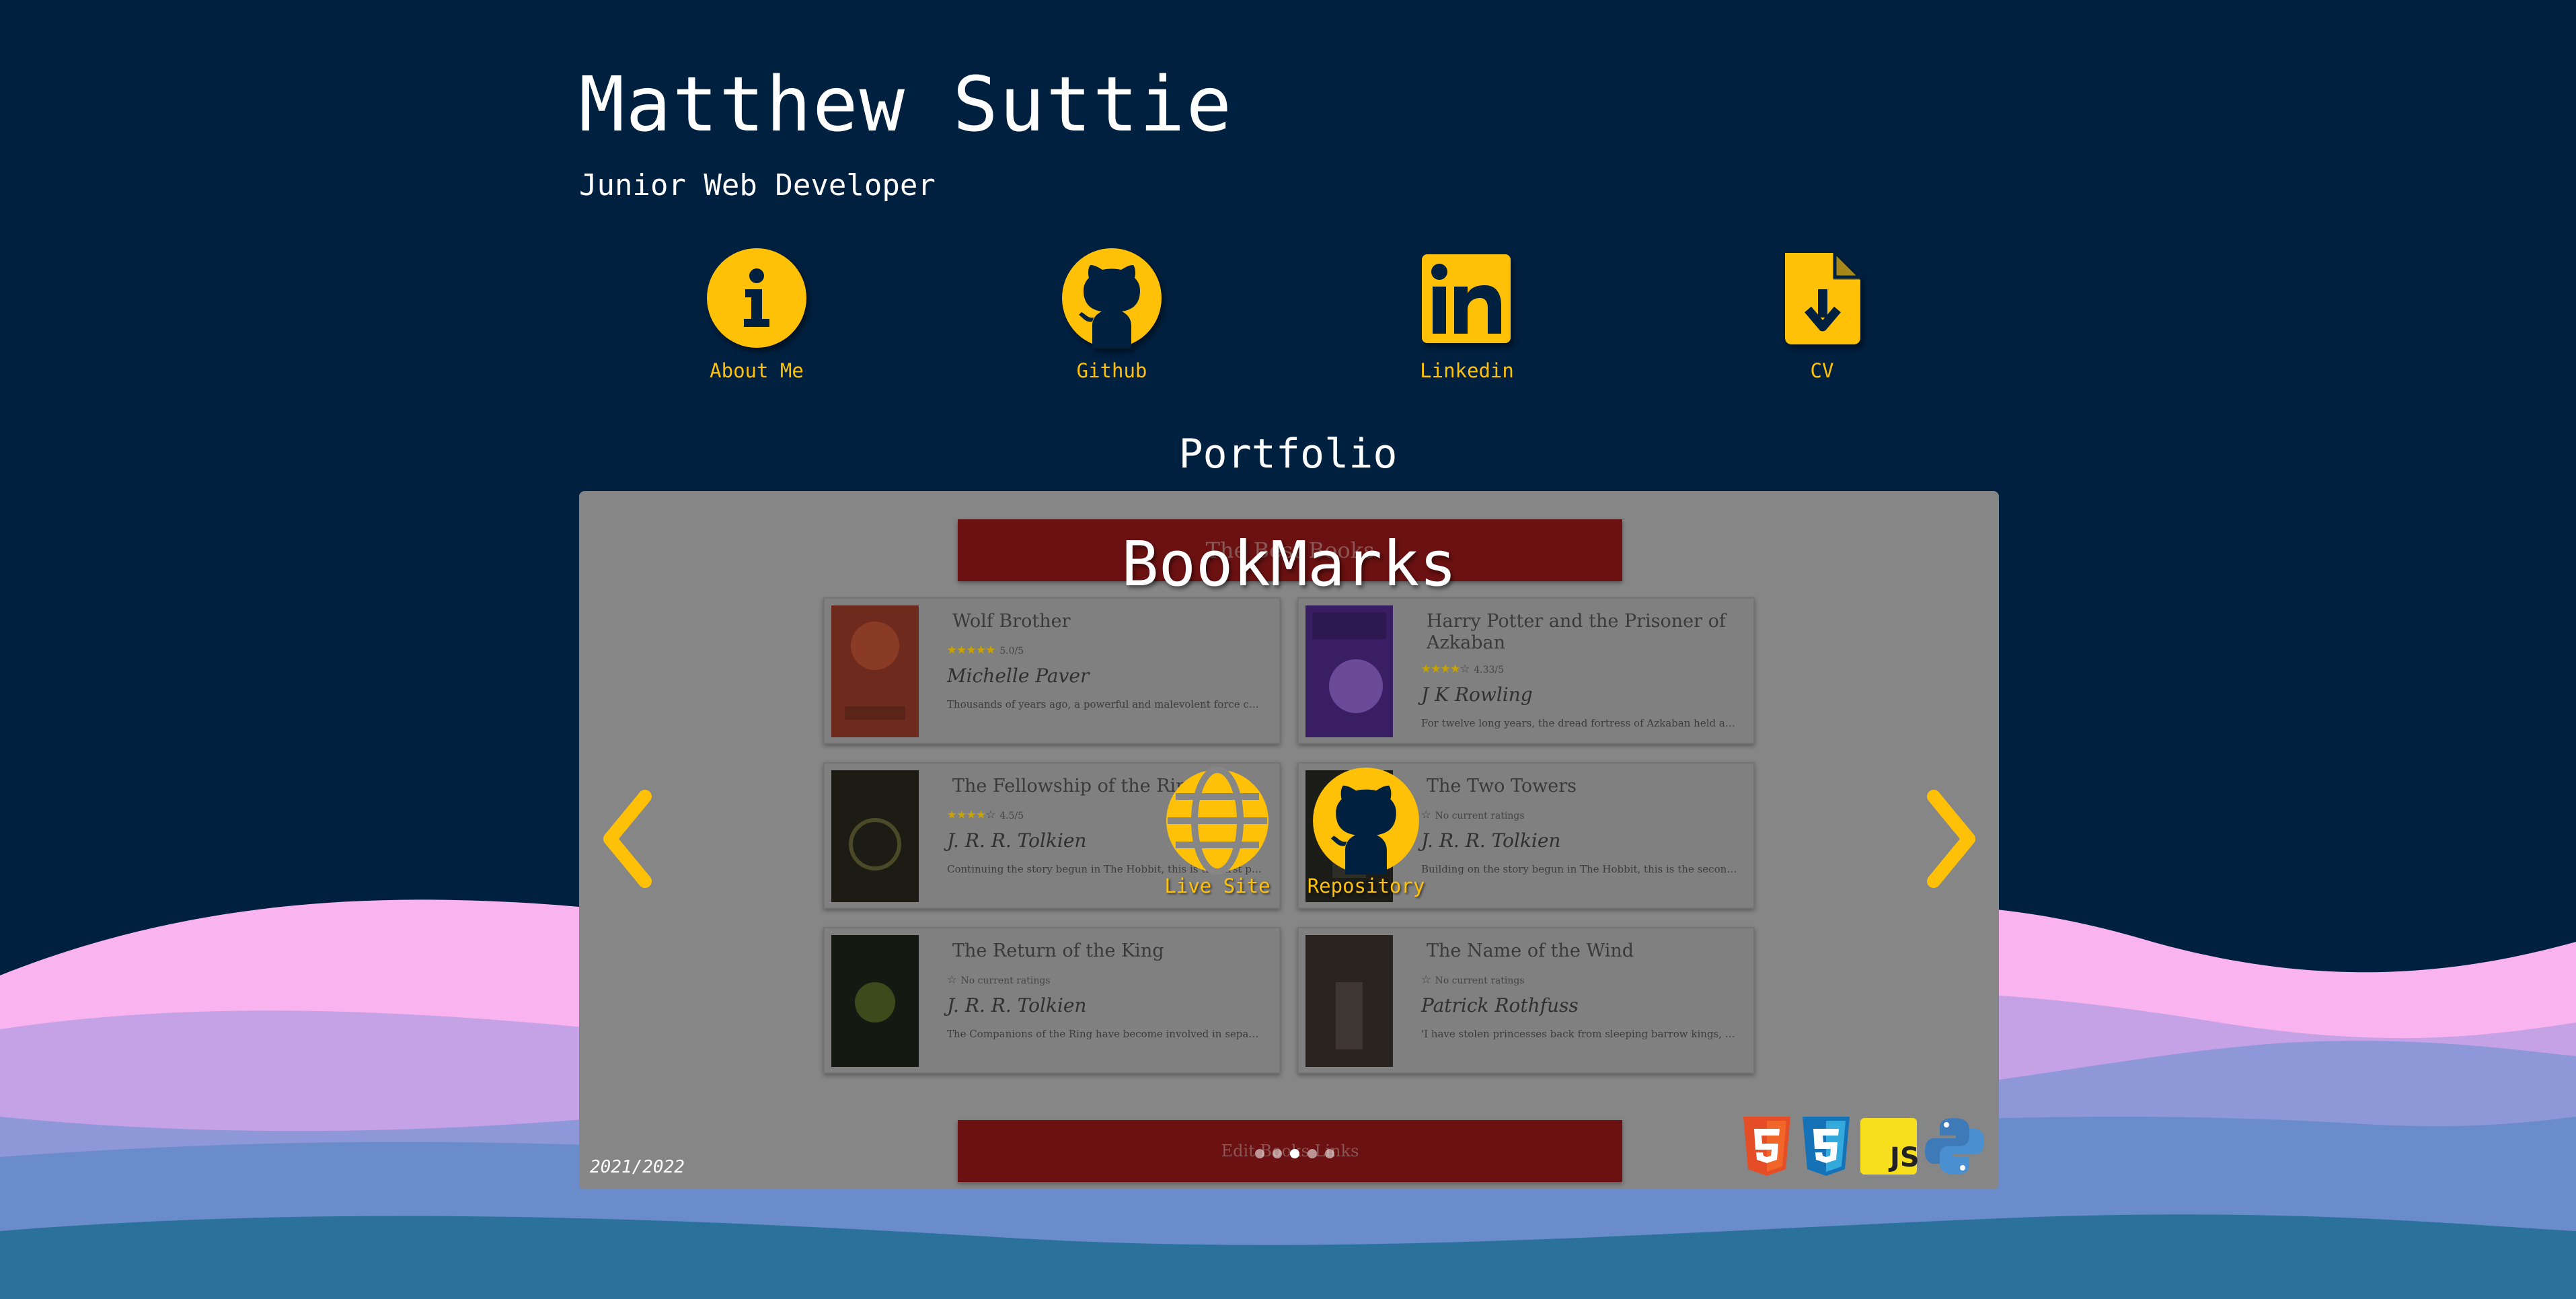  Describe the element at coordinates (627, 838) in the screenshot. I see `chevron-left-icon` at that location.